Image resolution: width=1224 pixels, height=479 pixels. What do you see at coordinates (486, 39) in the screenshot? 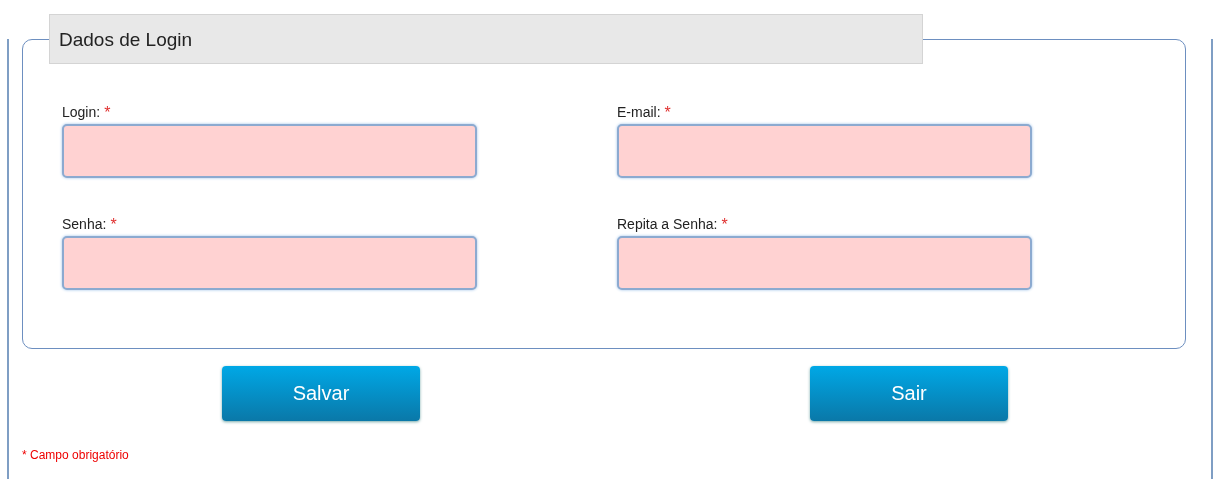
I see `fieldset-legend: Dados de Login` at bounding box center [486, 39].